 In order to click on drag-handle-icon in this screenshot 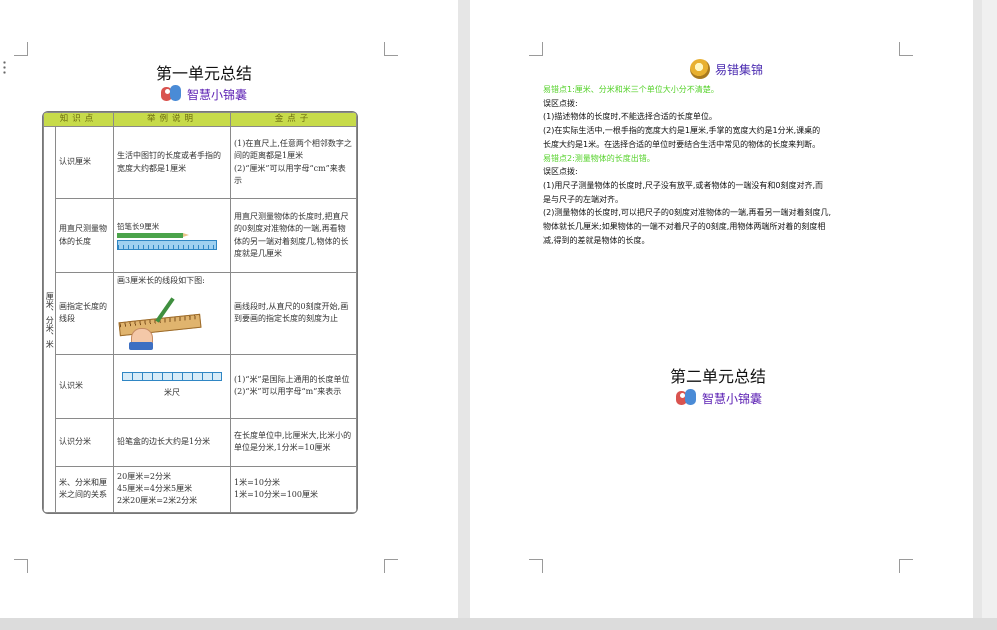, I will do `click(4, 67)`.